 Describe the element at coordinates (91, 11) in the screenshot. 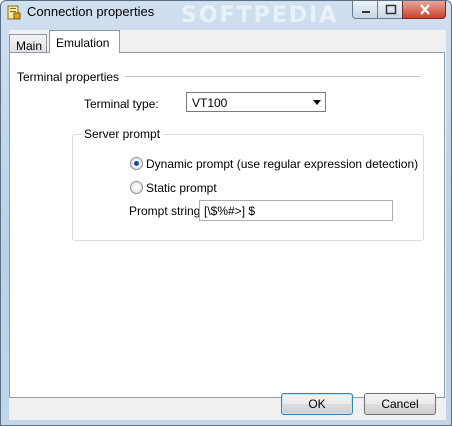

I see `window-title: Connection properties` at that location.